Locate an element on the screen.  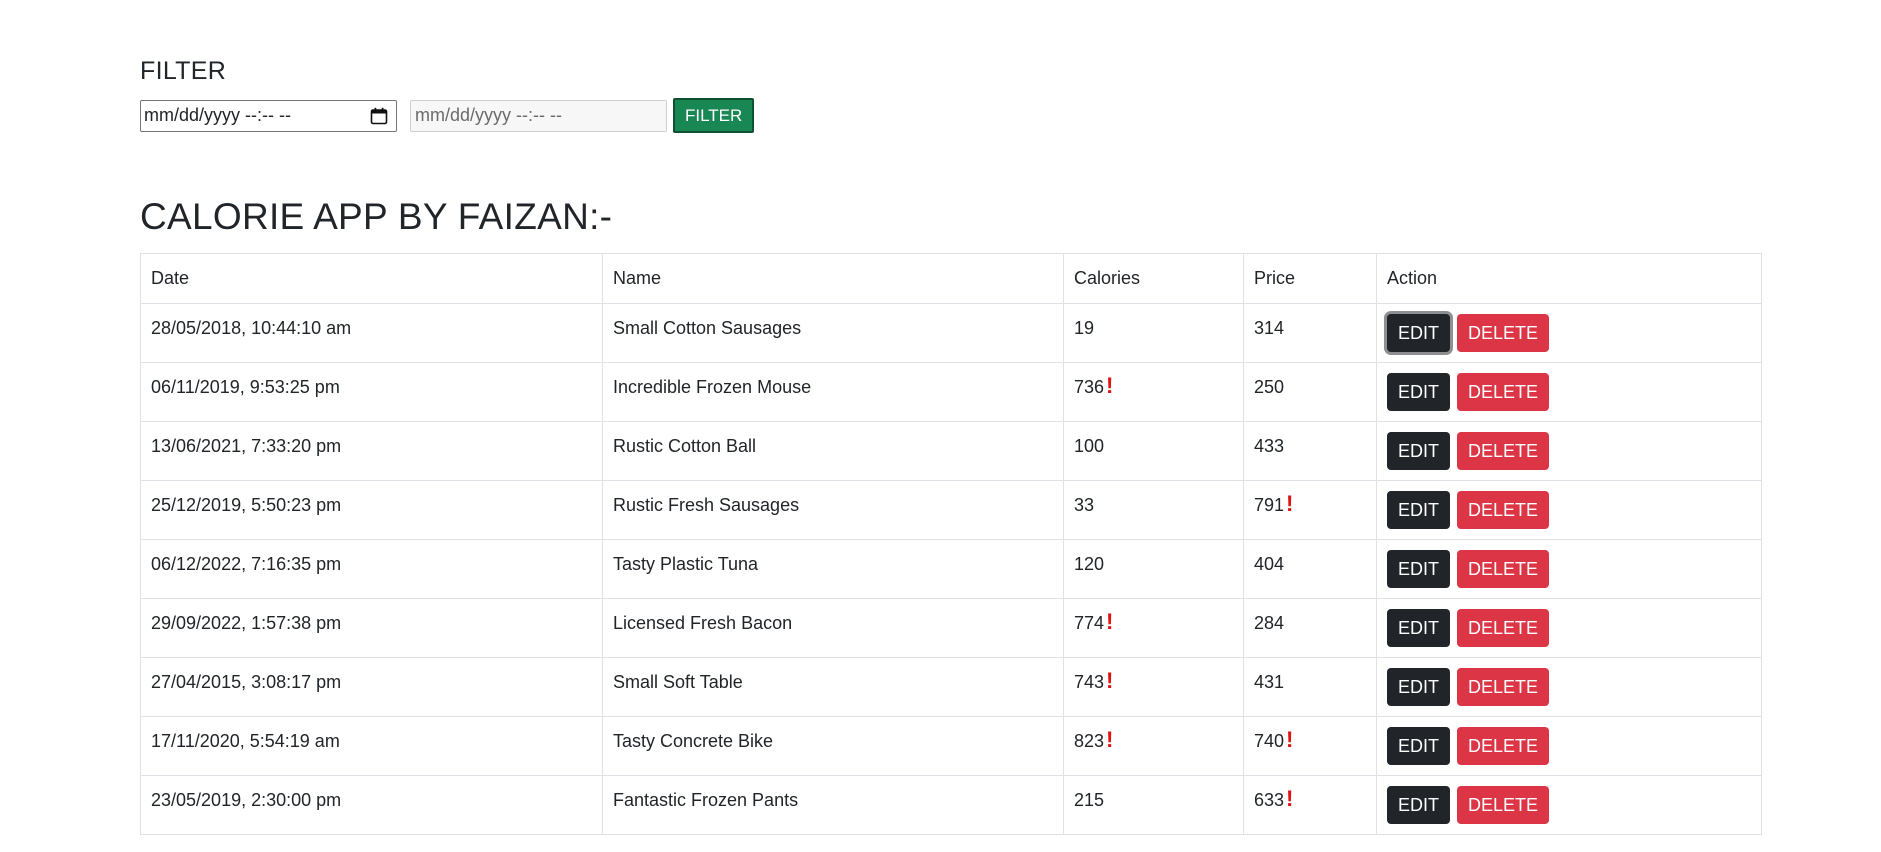
cell-name: Tasty Concrete Bike is located at coordinates (833, 746).